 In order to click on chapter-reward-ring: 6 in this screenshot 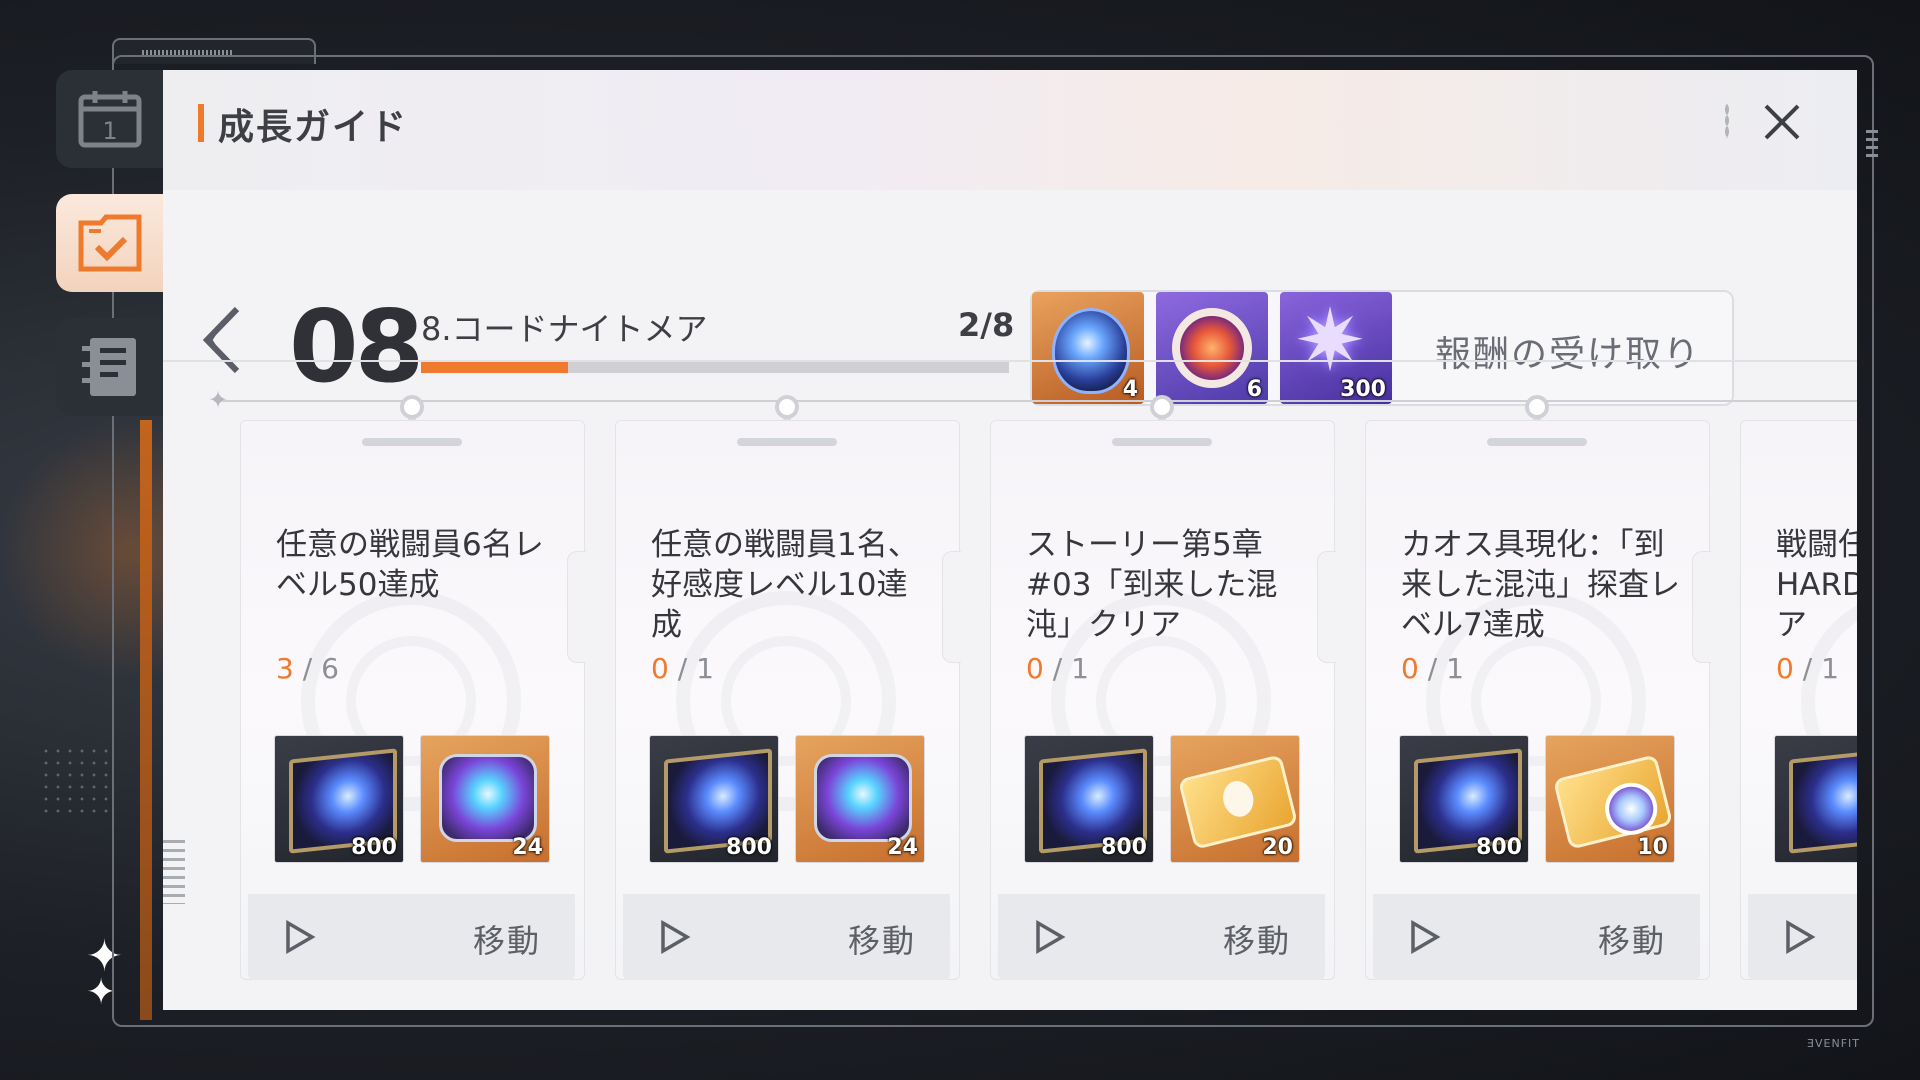, I will do `click(1212, 348)`.